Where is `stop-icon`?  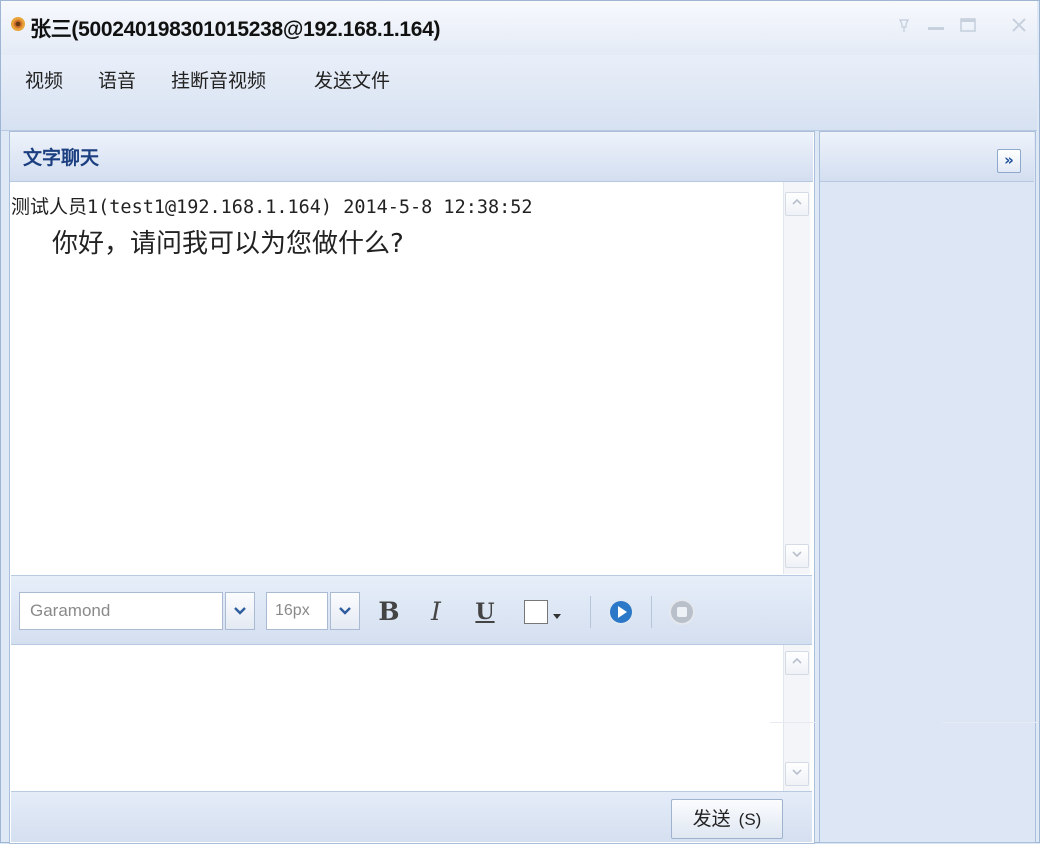
stop-icon is located at coordinates (682, 614).